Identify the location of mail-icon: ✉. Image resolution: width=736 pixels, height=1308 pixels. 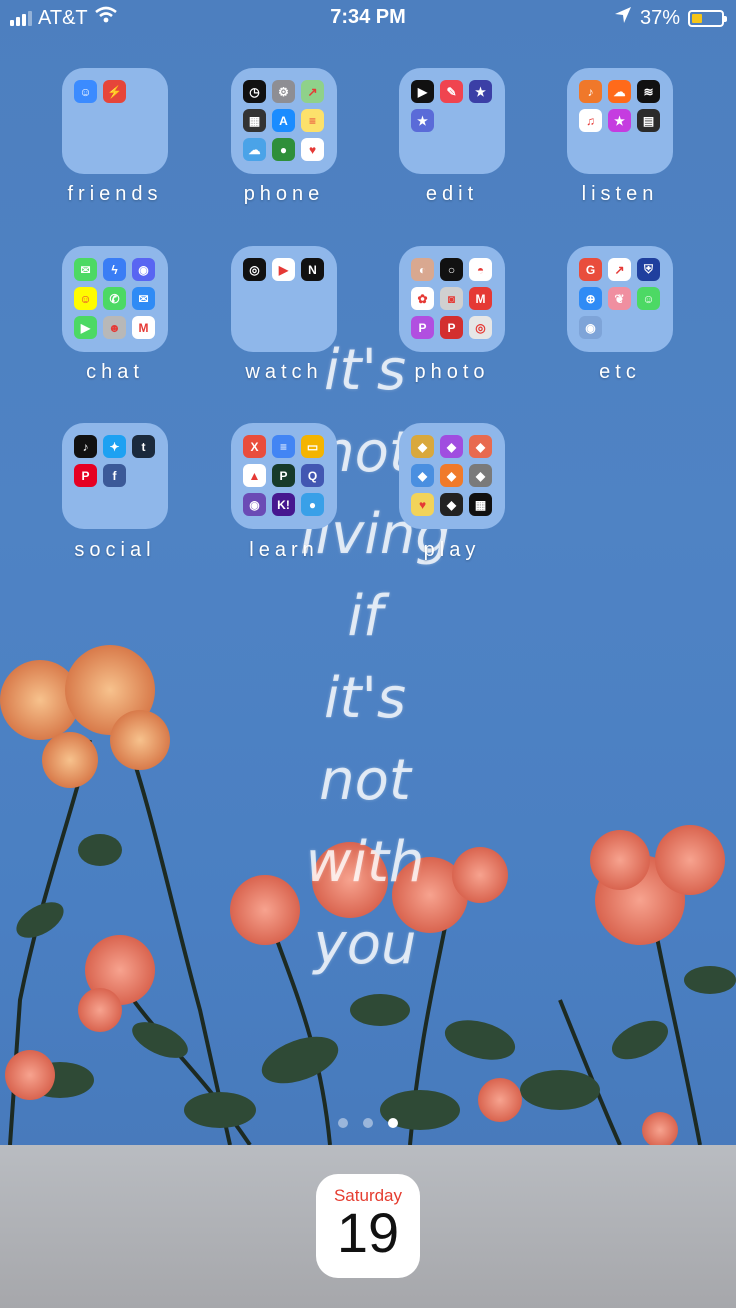
(143, 298).